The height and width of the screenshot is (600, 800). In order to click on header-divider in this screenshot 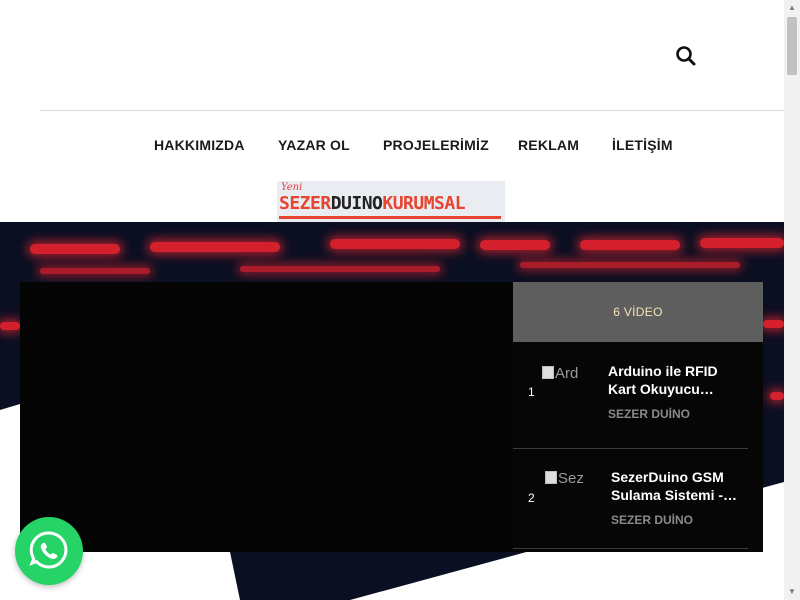, I will do `click(412, 110)`.